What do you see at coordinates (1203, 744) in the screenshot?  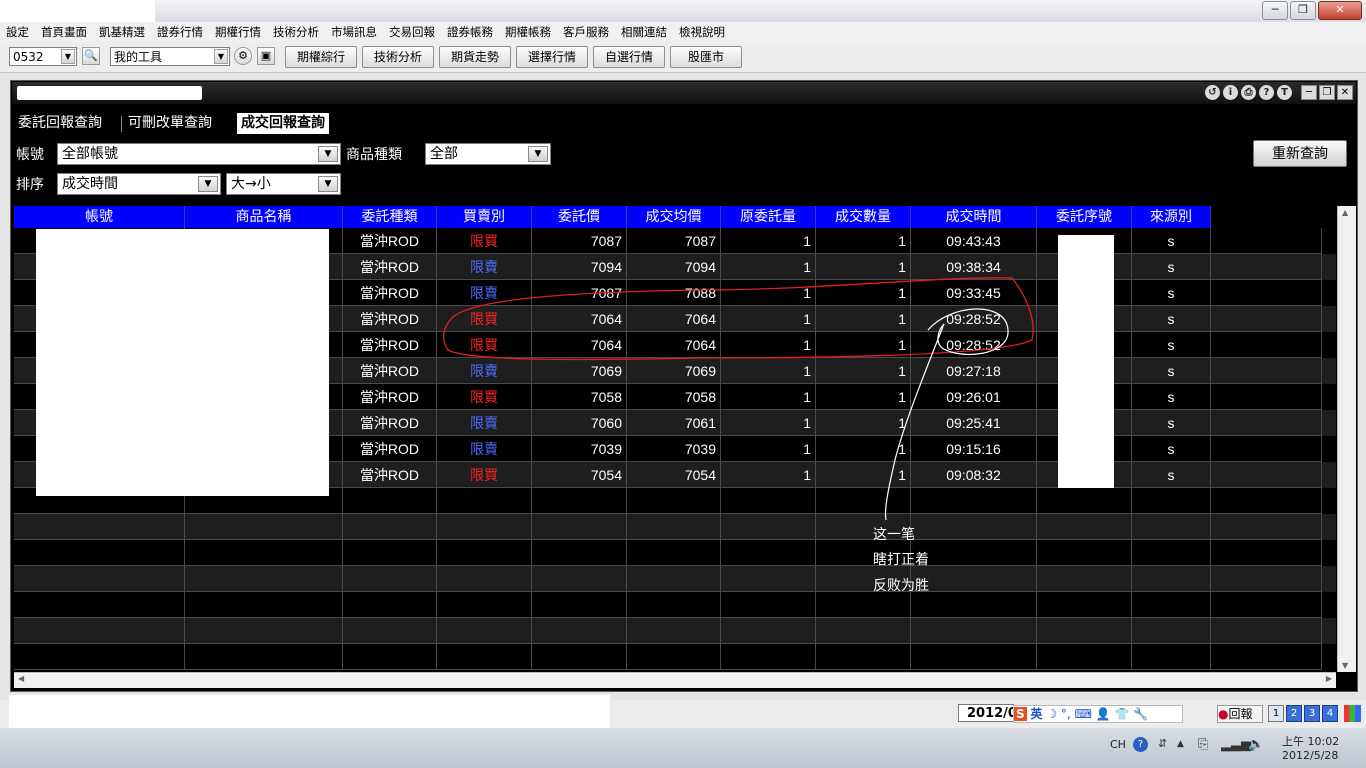 I see `tray-device-icon: ⎘` at bounding box center [1203, 744].